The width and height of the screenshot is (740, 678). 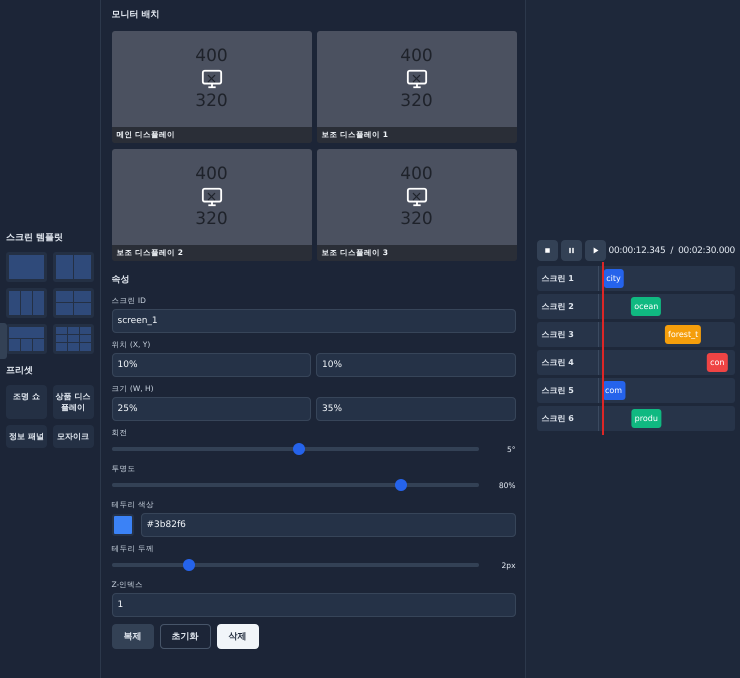 What do you see at coordinates (328, 525) in the screenshot?
I see `input-field: #3b82f6` at bounding box center [328, 525].